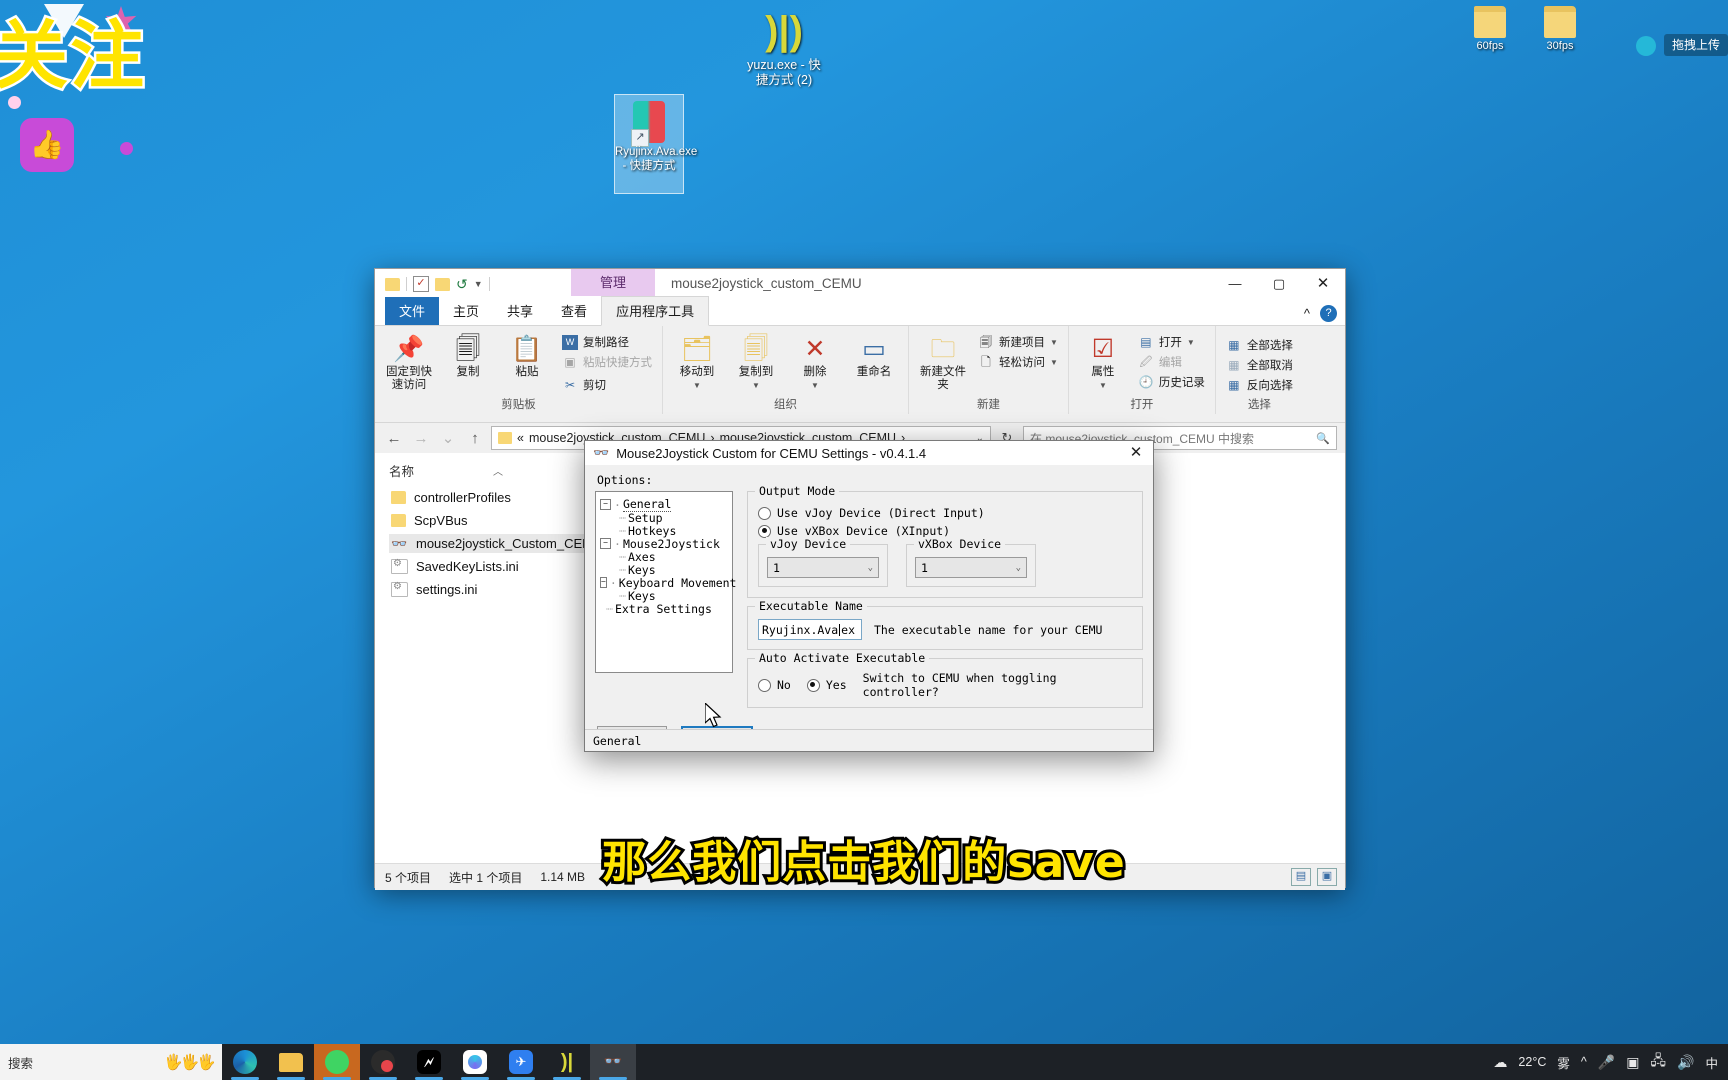  I want to click on system-tray: ☁ 22°C 雾 ^ 🎤 ▣ 🖧 🔊 中, so click(1610, 1062).